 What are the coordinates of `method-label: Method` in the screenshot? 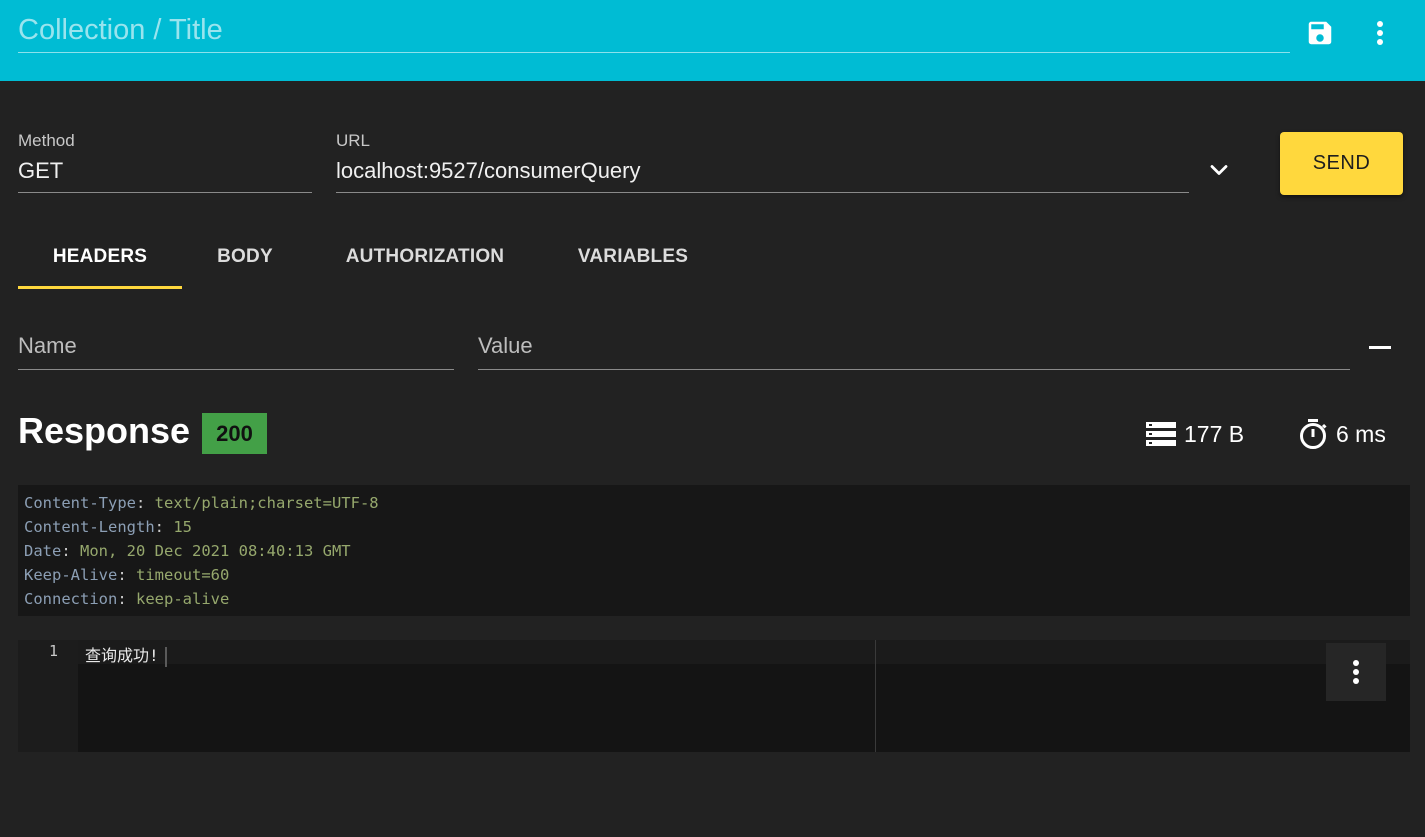 It's located at (46, 140).